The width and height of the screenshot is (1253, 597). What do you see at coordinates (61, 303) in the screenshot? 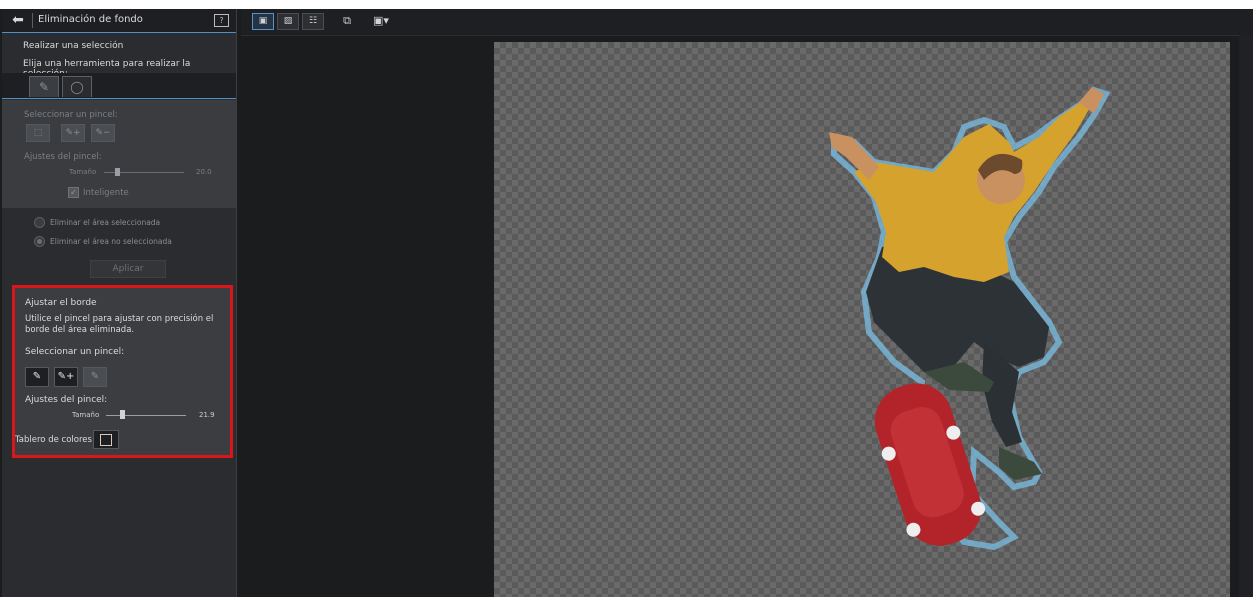
I see `adjust-edge-title: Ajustar el borde` at bounding box center [61, 303].